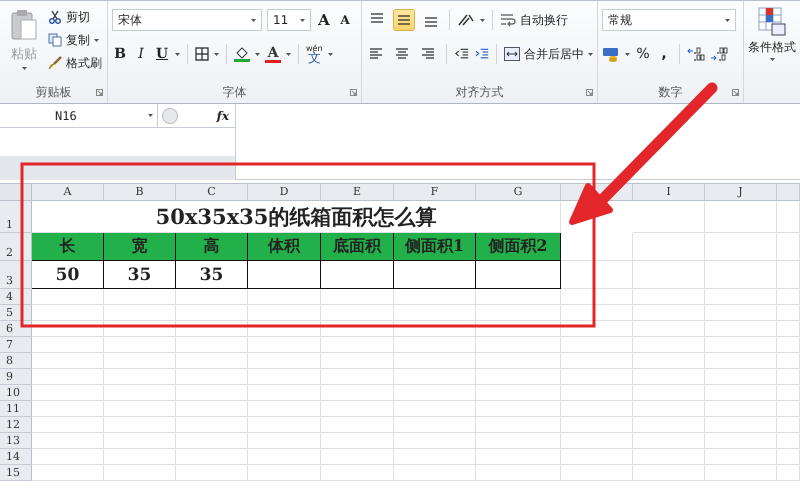 The image size is (800, 500). What do you see at coordinates (140, 192) in the screenshot?
I see `column-header: B` at bounding box center [140, 192].